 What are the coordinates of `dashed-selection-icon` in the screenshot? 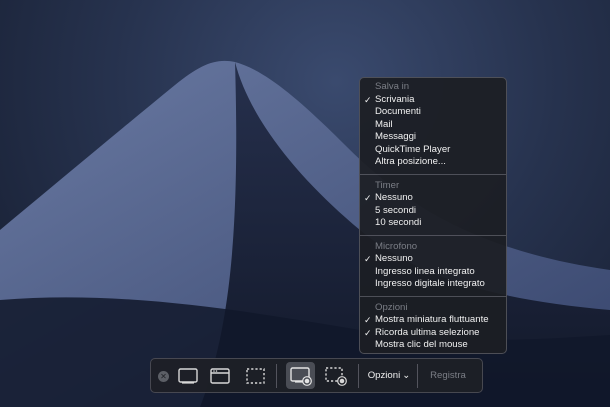 It's located at (255, 376).